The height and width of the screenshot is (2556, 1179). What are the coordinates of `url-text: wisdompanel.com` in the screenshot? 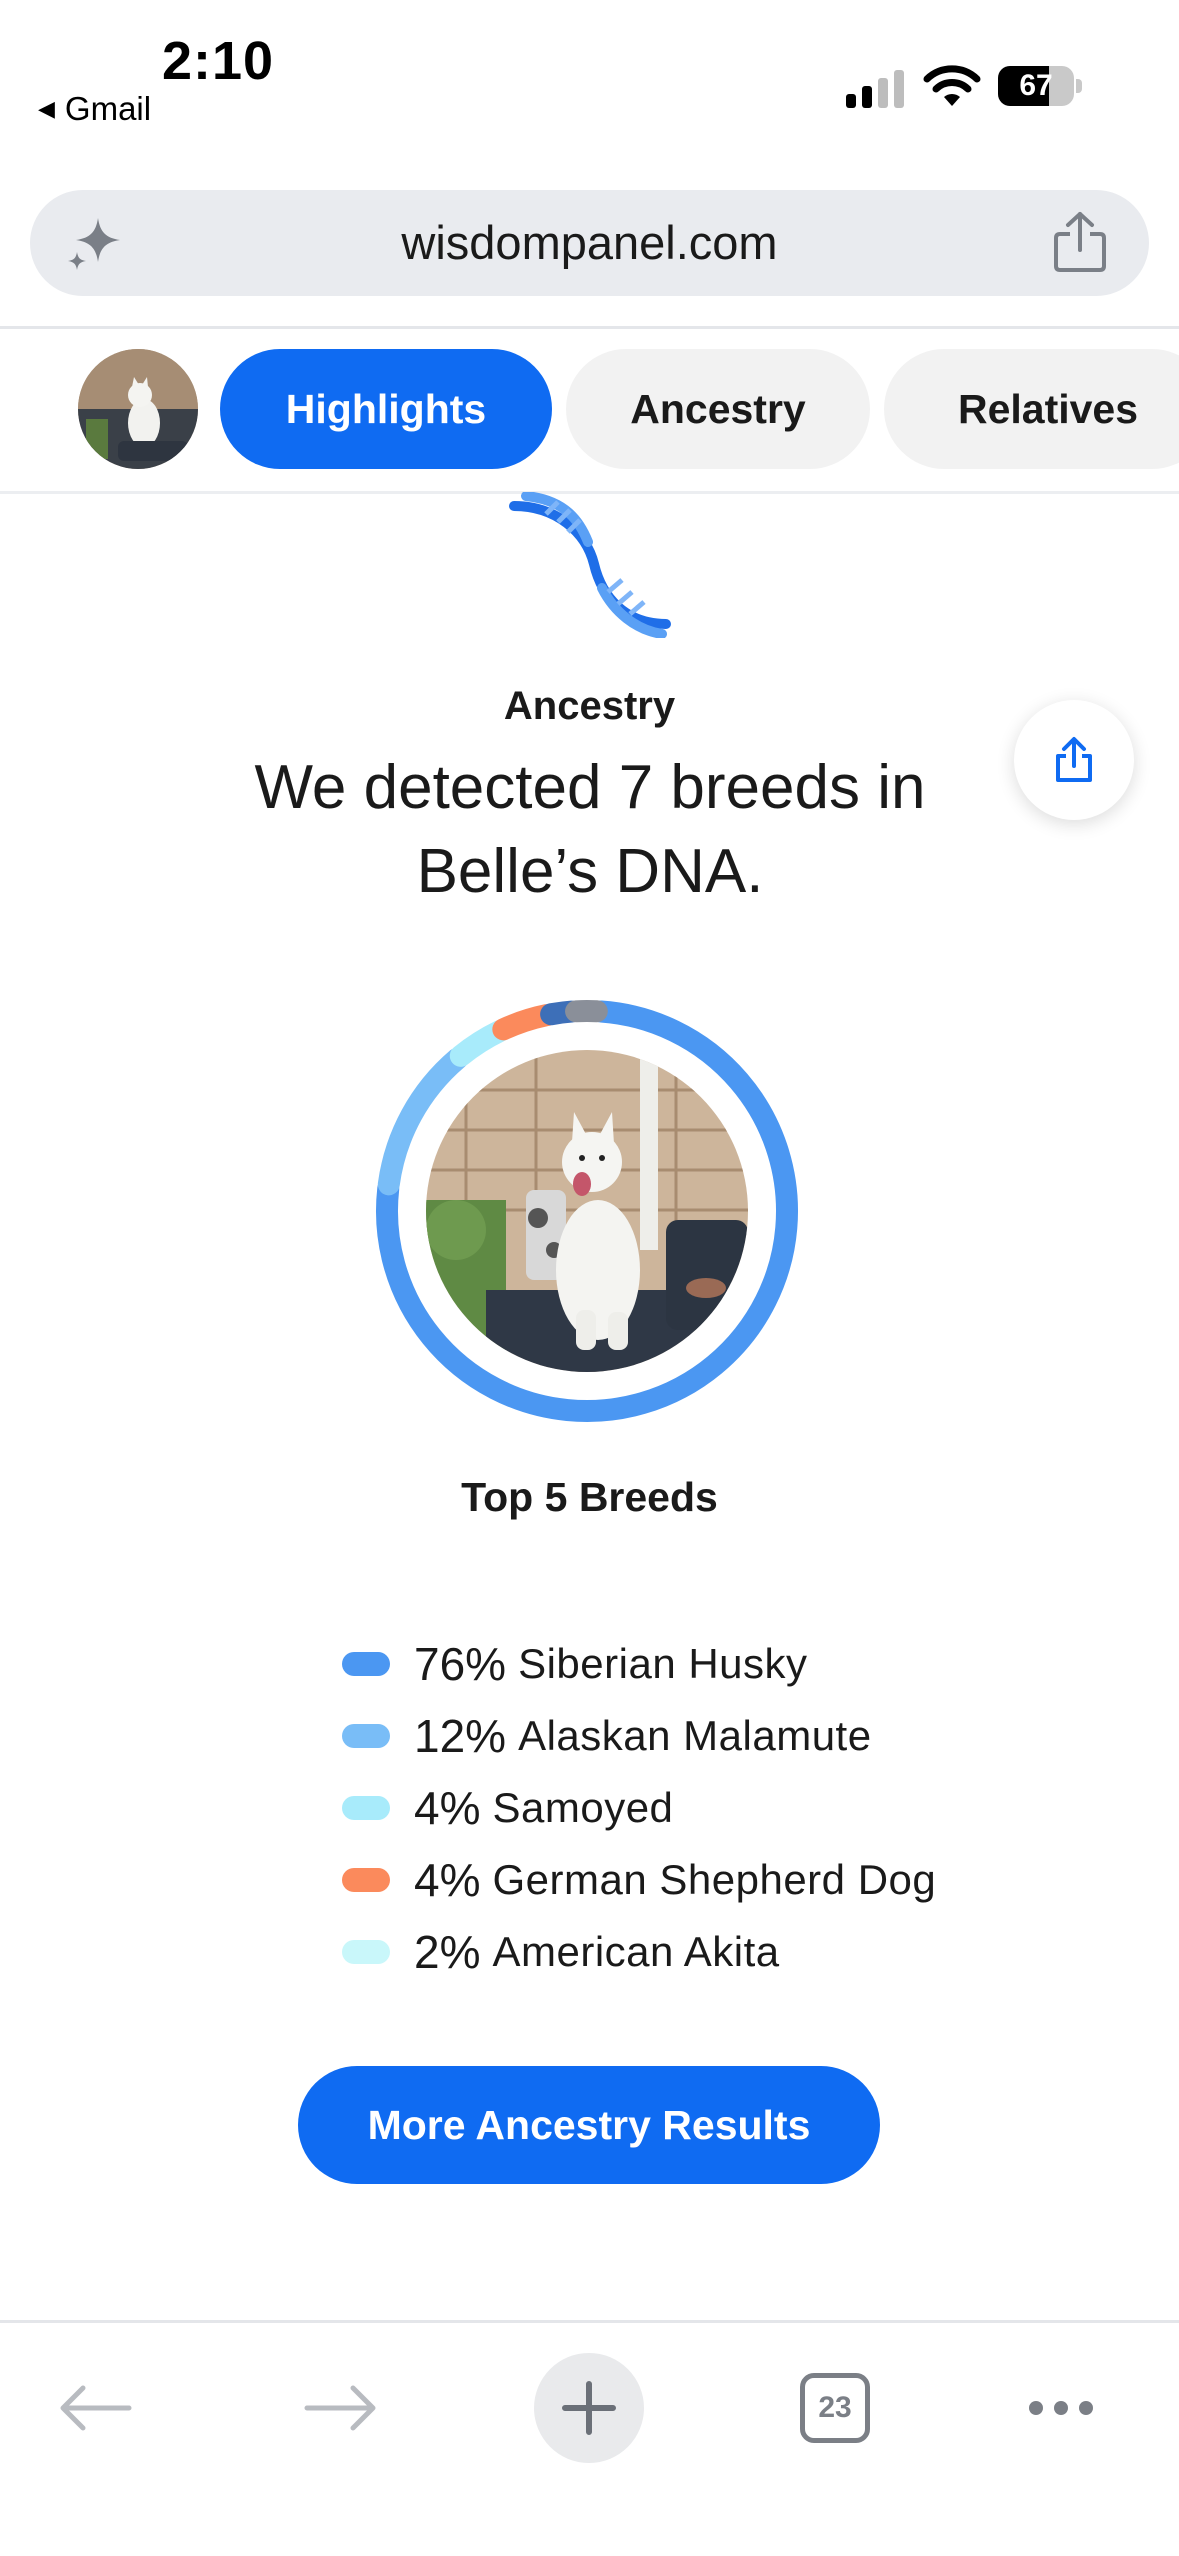 It's located at (589, 243).